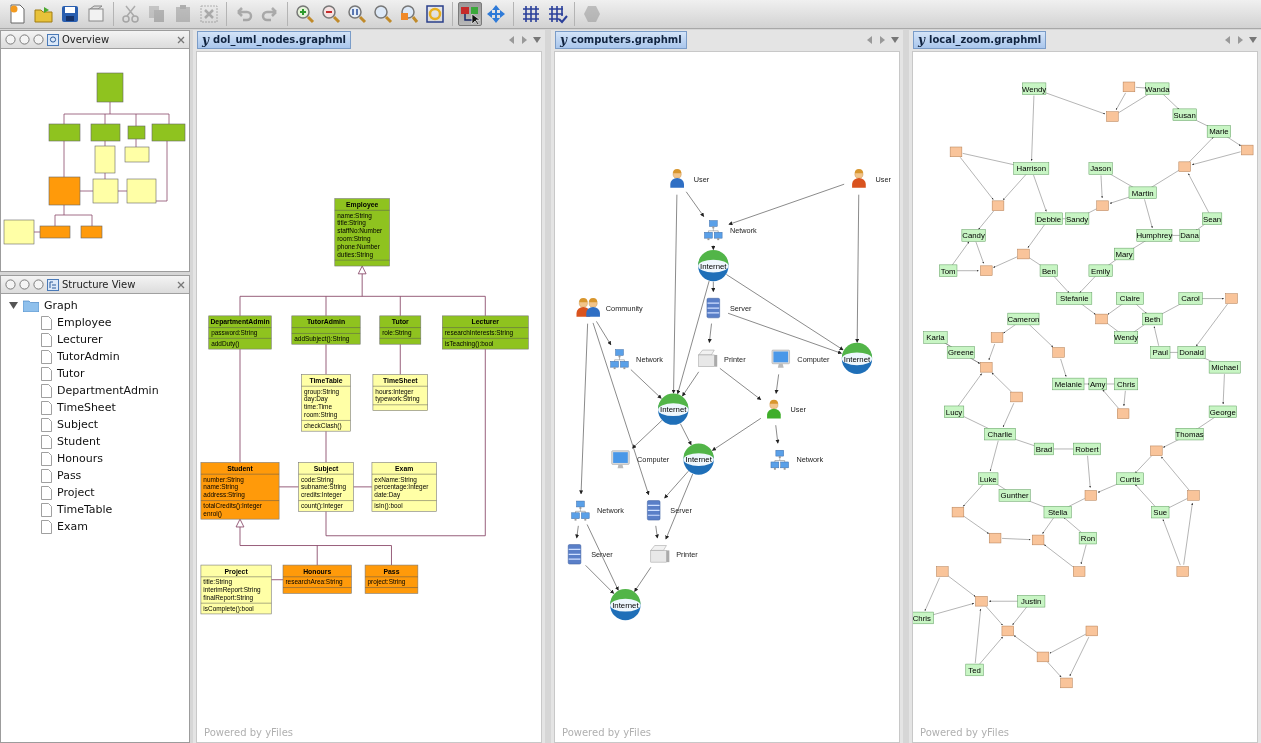  What do you see at coordinates (1191, 352) in the screenshot?
I see `person-node: Donald` at bounding box center [1191, 352].